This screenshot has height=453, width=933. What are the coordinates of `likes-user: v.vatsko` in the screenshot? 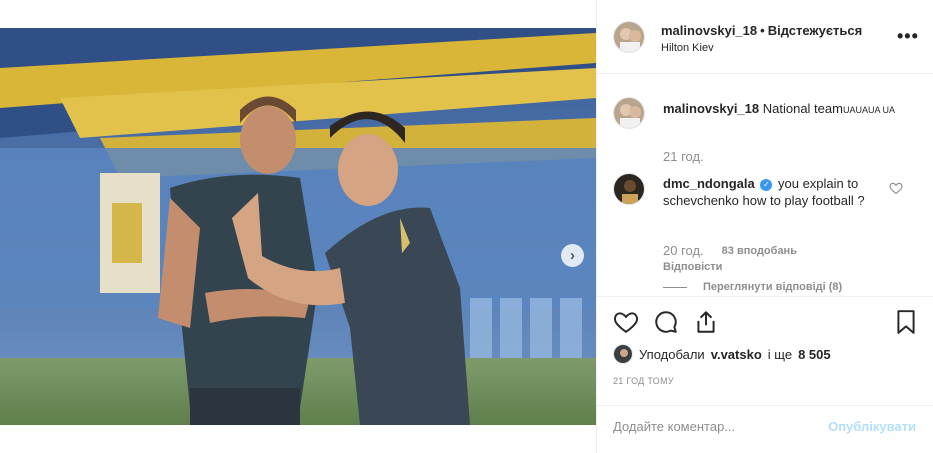 It's located at (736, 354).